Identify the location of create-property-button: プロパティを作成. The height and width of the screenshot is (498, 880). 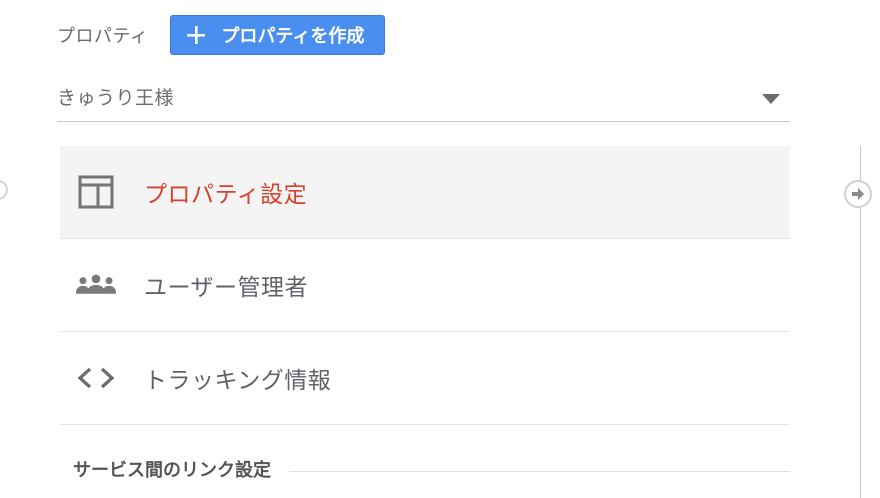
(278, 35).